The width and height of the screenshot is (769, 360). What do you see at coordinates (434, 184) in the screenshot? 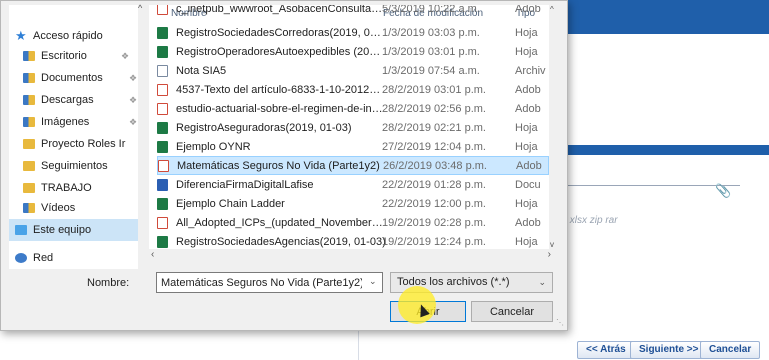
I see `file-date: 22/2/2019 01:28 p.m.` at bounding box center [434, 184].